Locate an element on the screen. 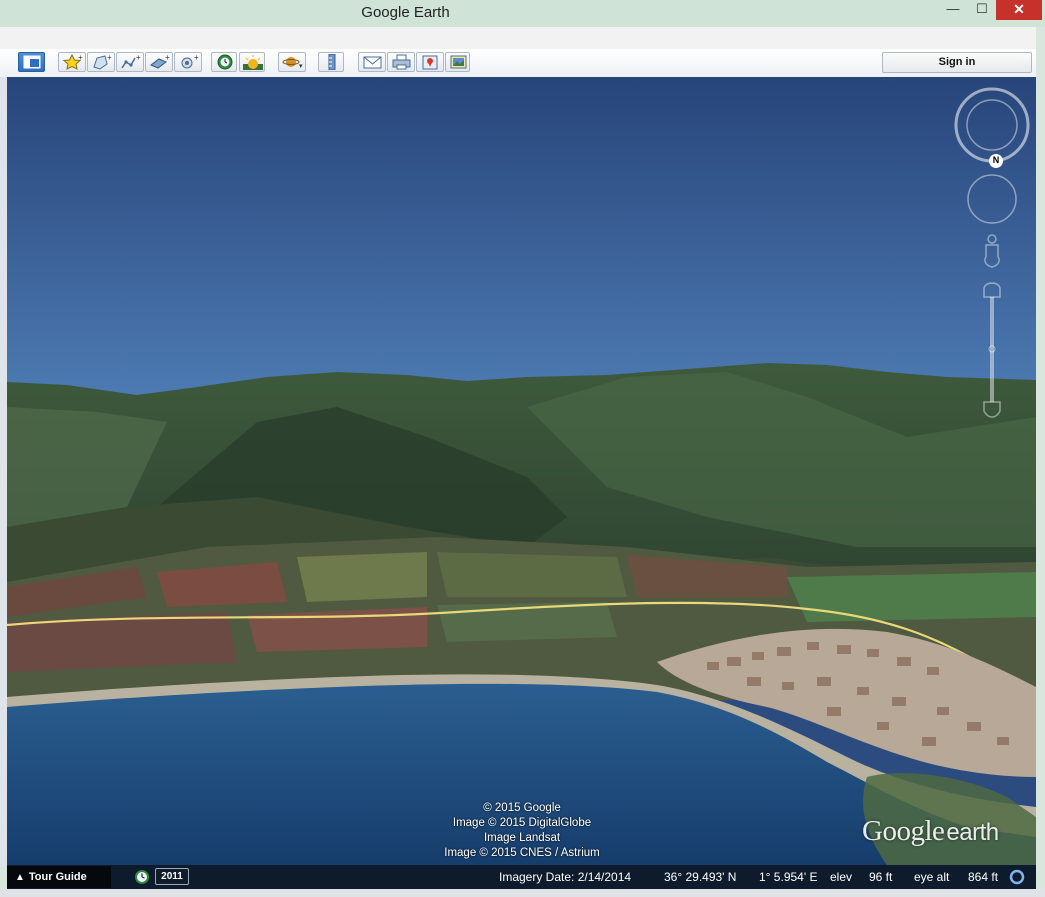 The image size is (1045, 897). elevation-label: elev is located at coordinates (841, 877).